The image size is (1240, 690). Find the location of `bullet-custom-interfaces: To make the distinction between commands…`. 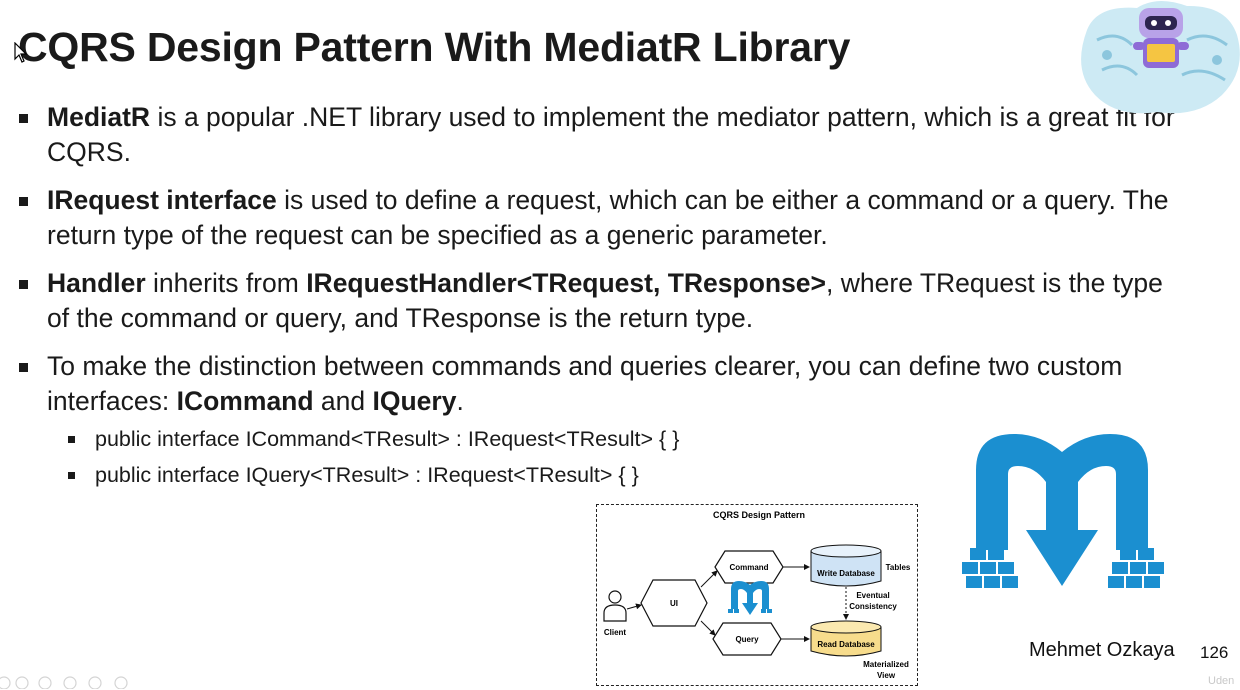

bullet-custom-interfaces: To make the distinction between commands… is located at coordinates (603, 384).